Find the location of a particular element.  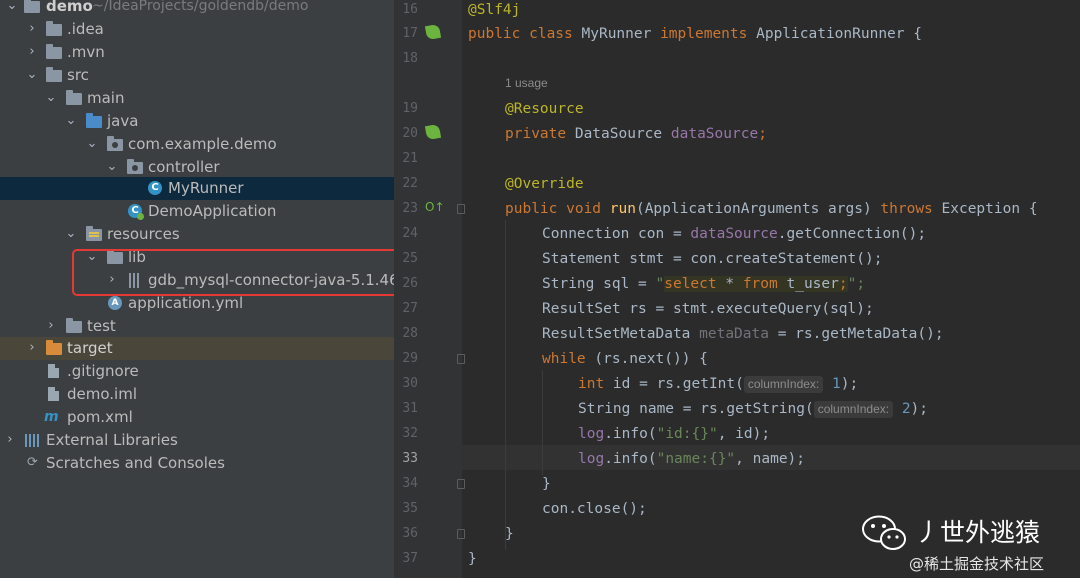

tree-row-pom: m pom.xml is located at coordinates (197, 417).